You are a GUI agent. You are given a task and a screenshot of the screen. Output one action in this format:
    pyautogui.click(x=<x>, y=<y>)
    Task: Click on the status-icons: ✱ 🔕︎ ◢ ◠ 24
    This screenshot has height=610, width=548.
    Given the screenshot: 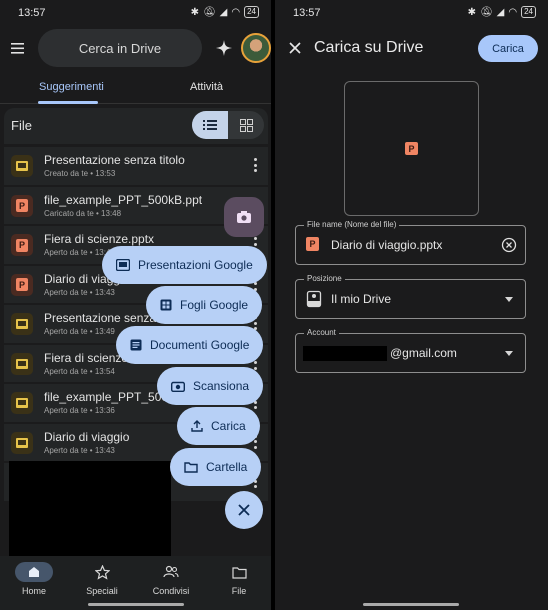 What is the action you would take?
    pyautogui.click(x=225, y=12)
    